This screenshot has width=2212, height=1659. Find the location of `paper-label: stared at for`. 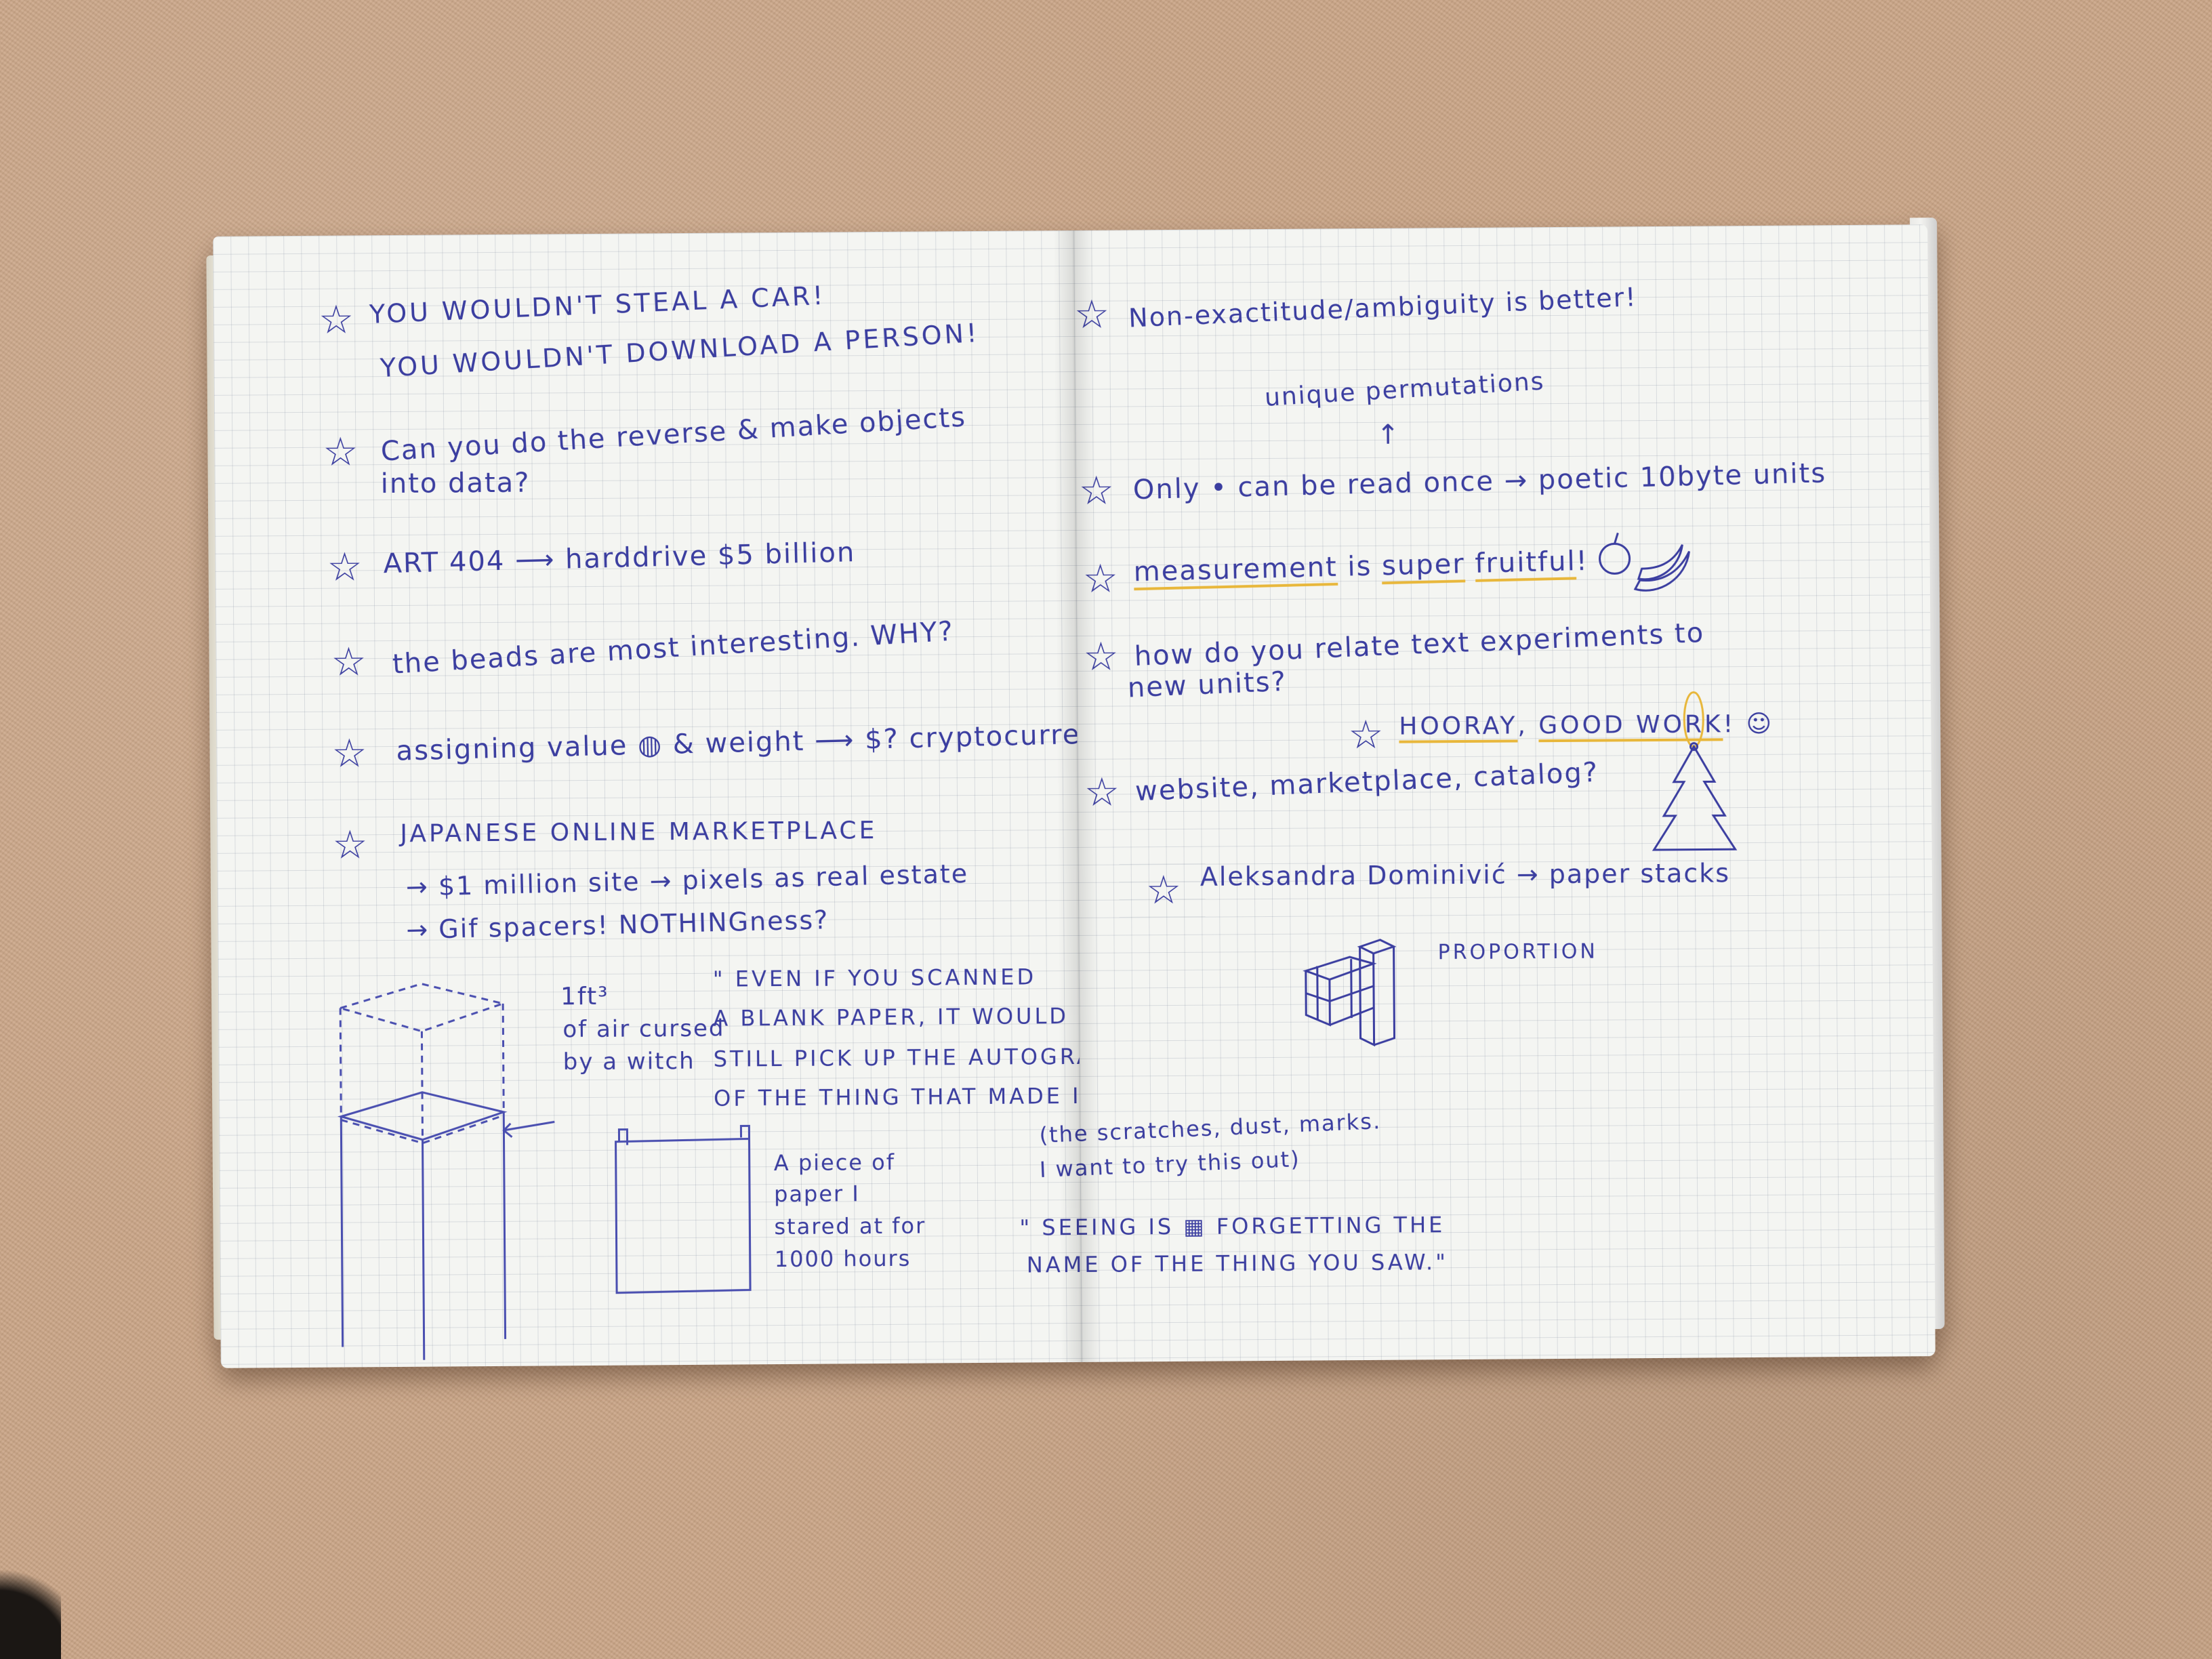

paper-label: stared at for is located at coordinates (850, 1226).